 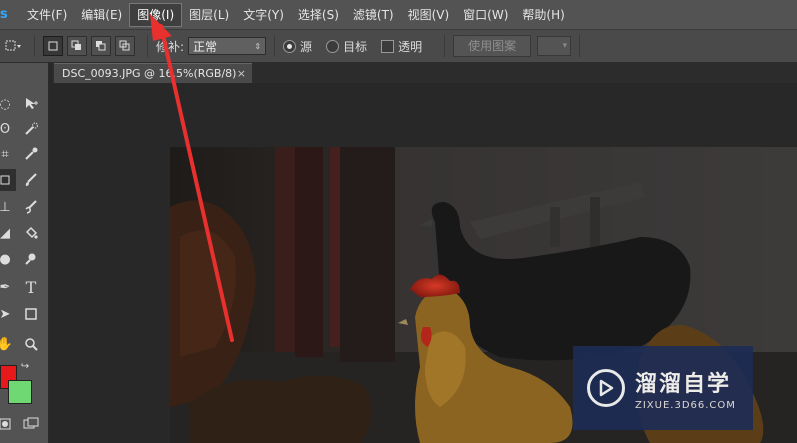 I want to click on intersect-selection-button, so click(x=125, y=46).